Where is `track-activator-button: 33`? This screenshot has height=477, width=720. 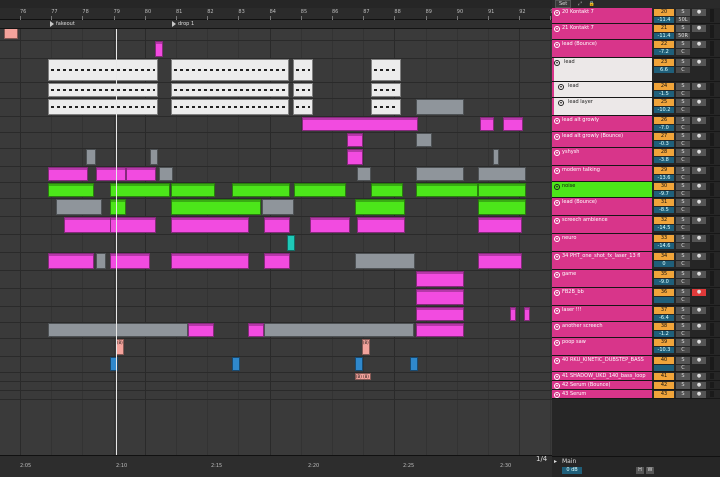
track-activator-button: 33 is located at coordinates (664, 238).